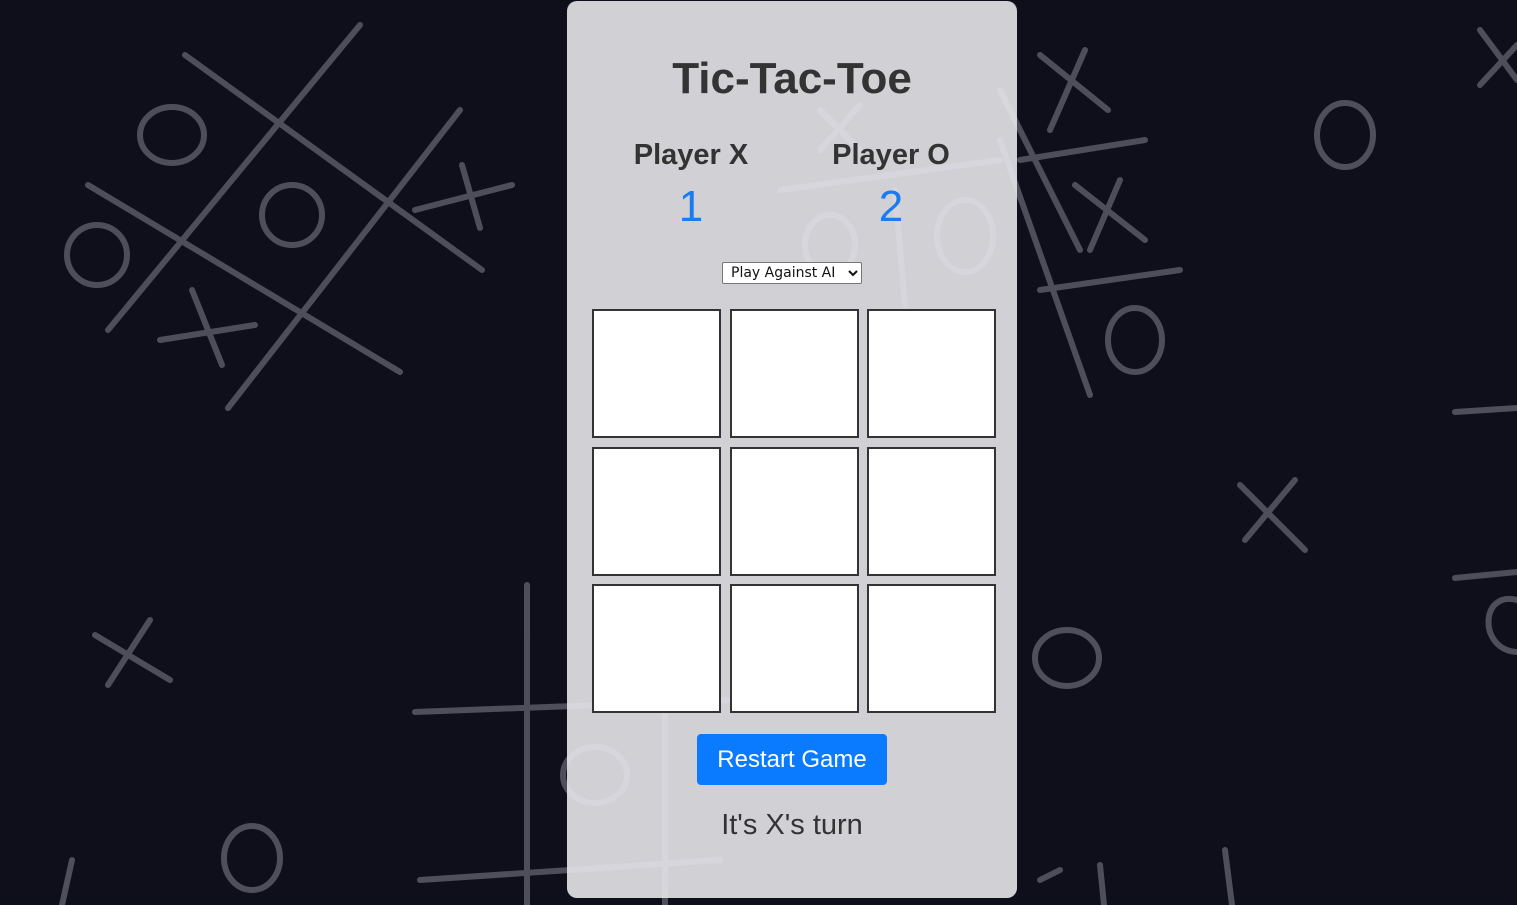 The image size is (1517, 905). I want to click on scoreboard: Player X 1 Player O 2, so click(792, 187).